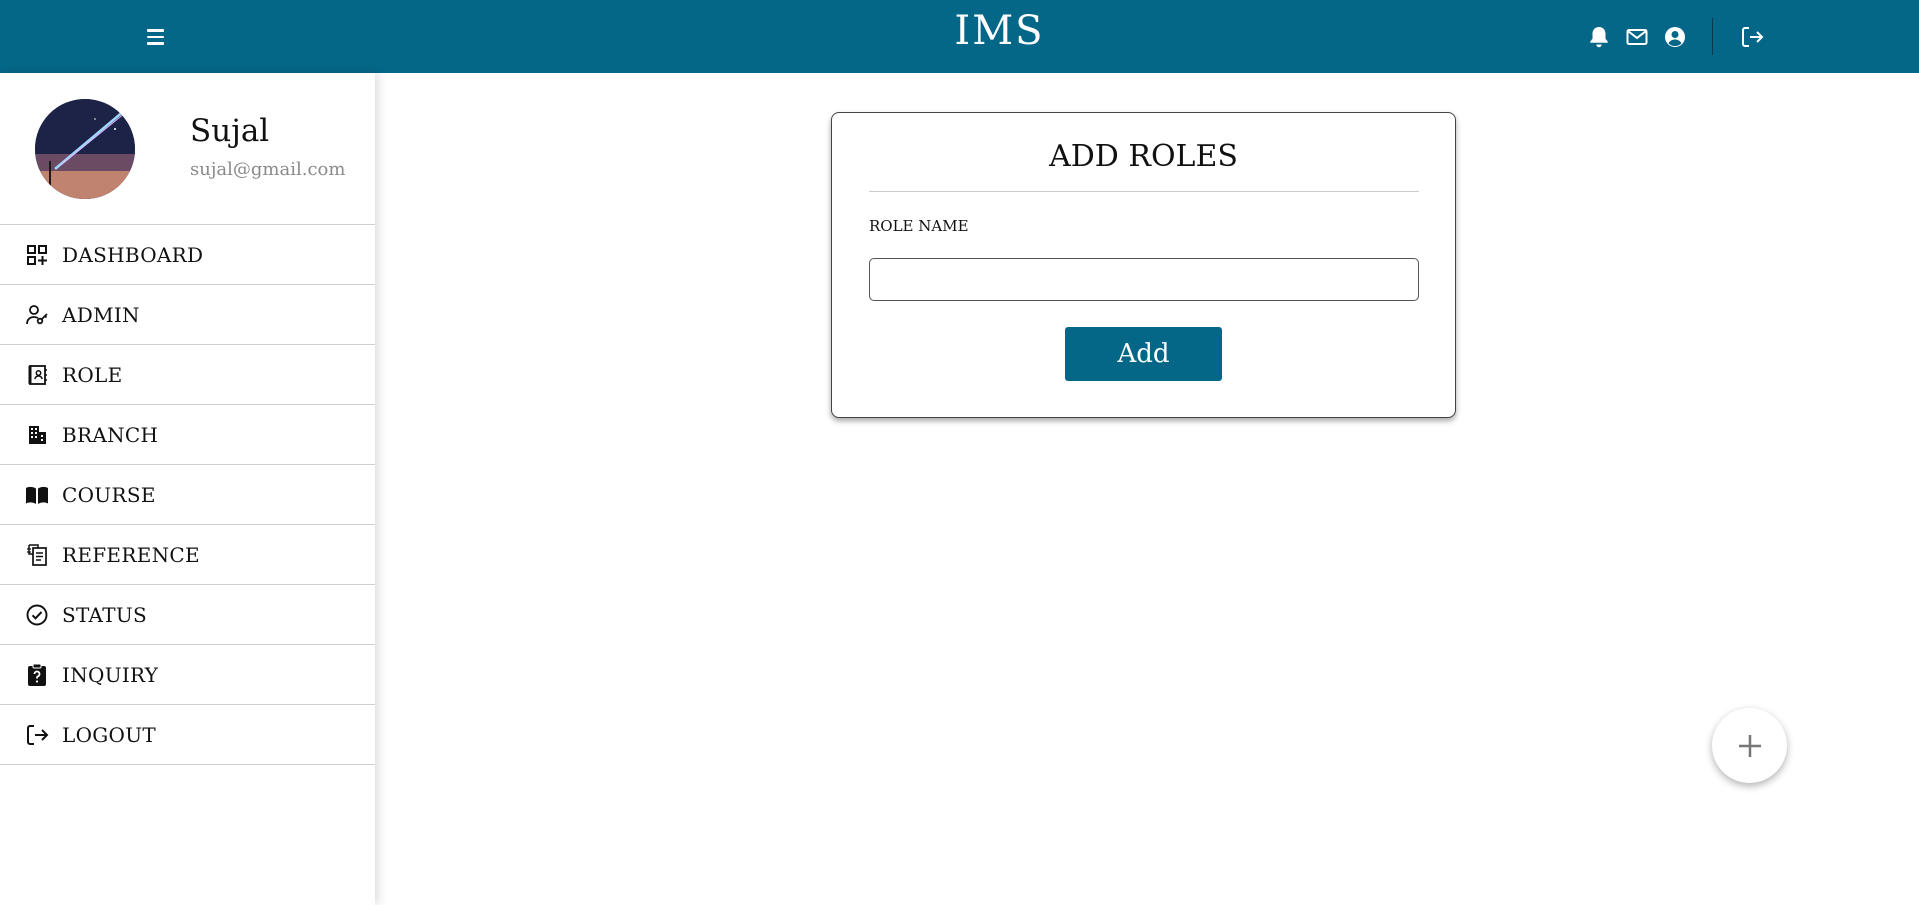  I want to click on check-circle-icon, so click(37, 615).